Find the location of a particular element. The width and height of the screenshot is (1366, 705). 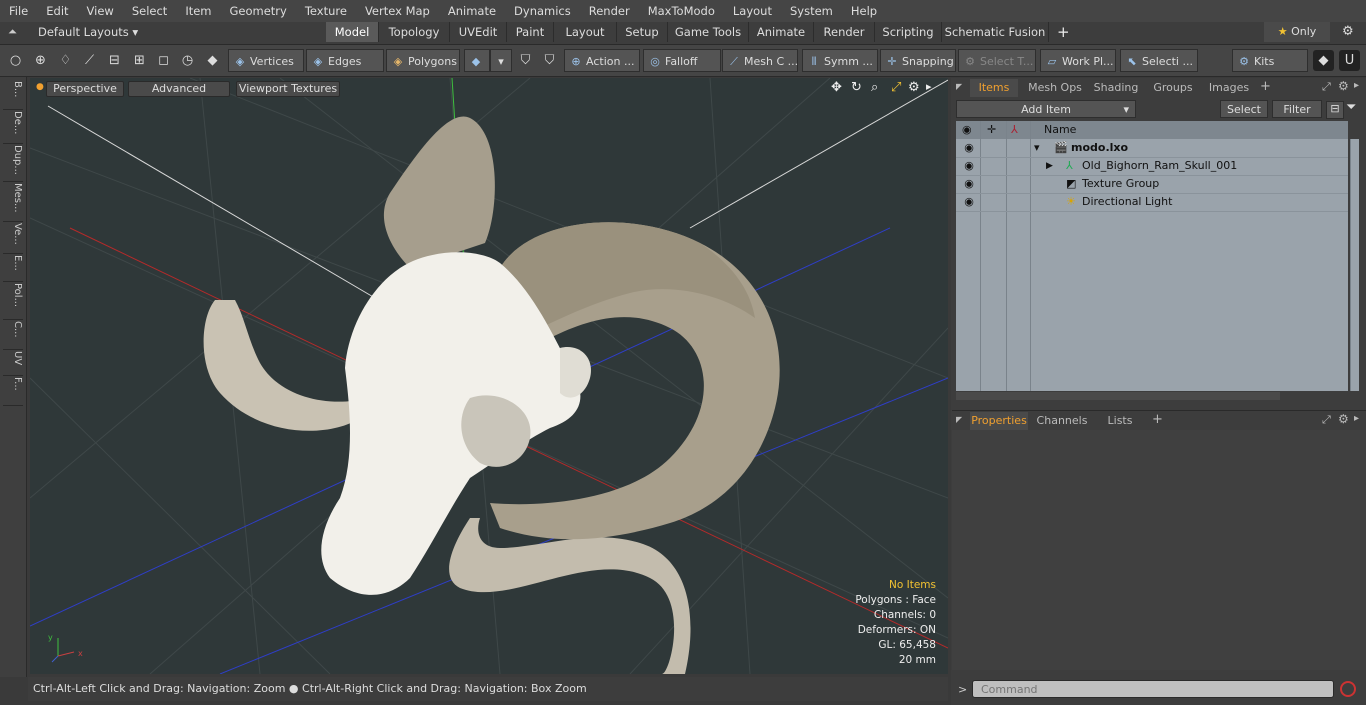

advanced-button: Advanced is located at coordinates (179, 89).